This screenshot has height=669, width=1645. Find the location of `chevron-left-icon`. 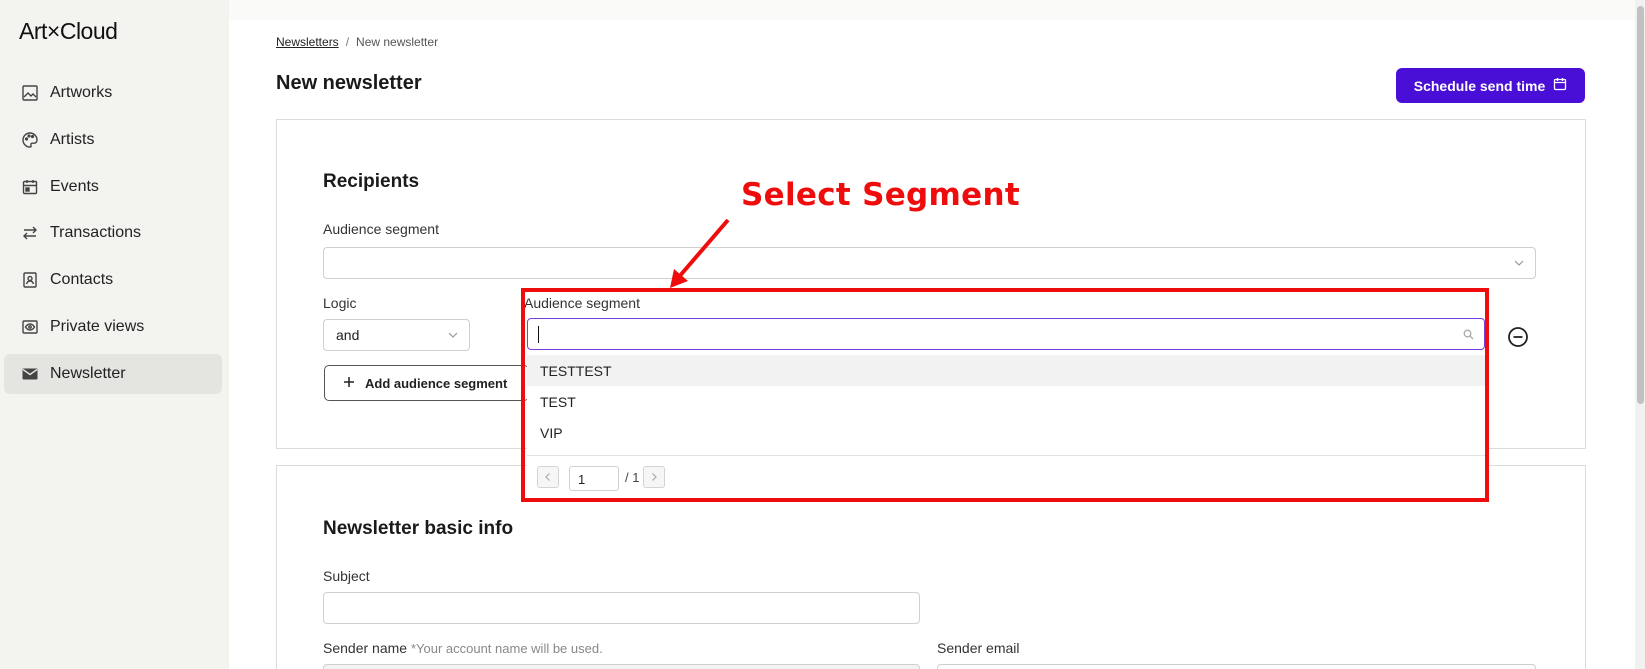

chevron-left-icon is located at coordinates (547, 477).